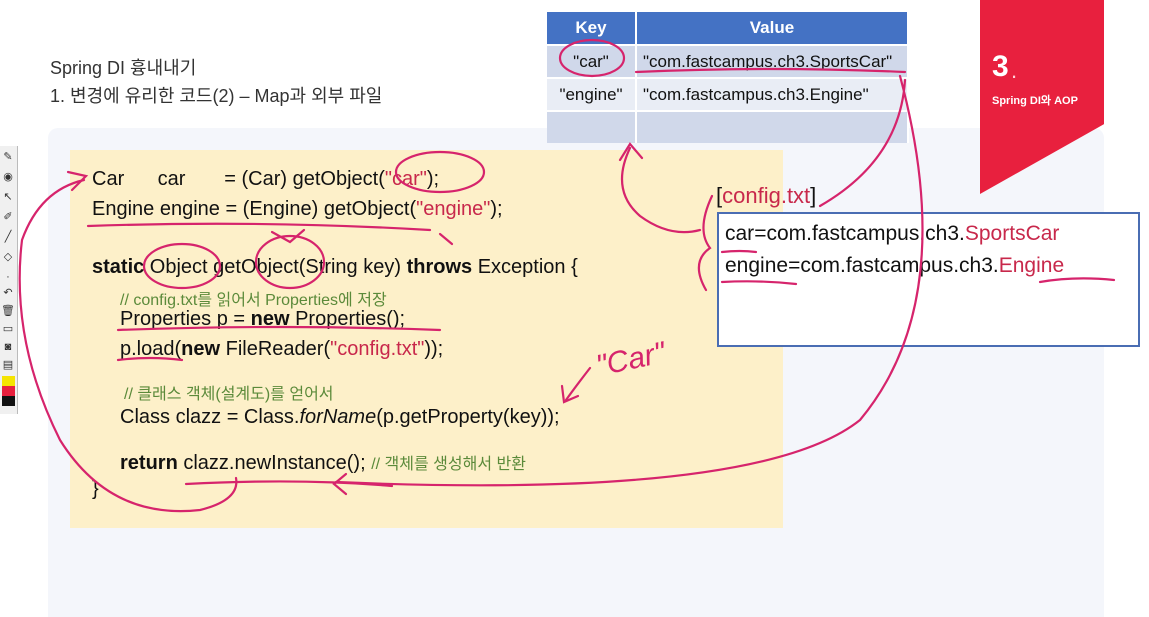 The height and width of the screenshot is (617, 1149). Describe the element at coordinates (282, 349) in the screenshot. I see `code-line-6: p.load(new FileReader("config.txt"));` at that location.